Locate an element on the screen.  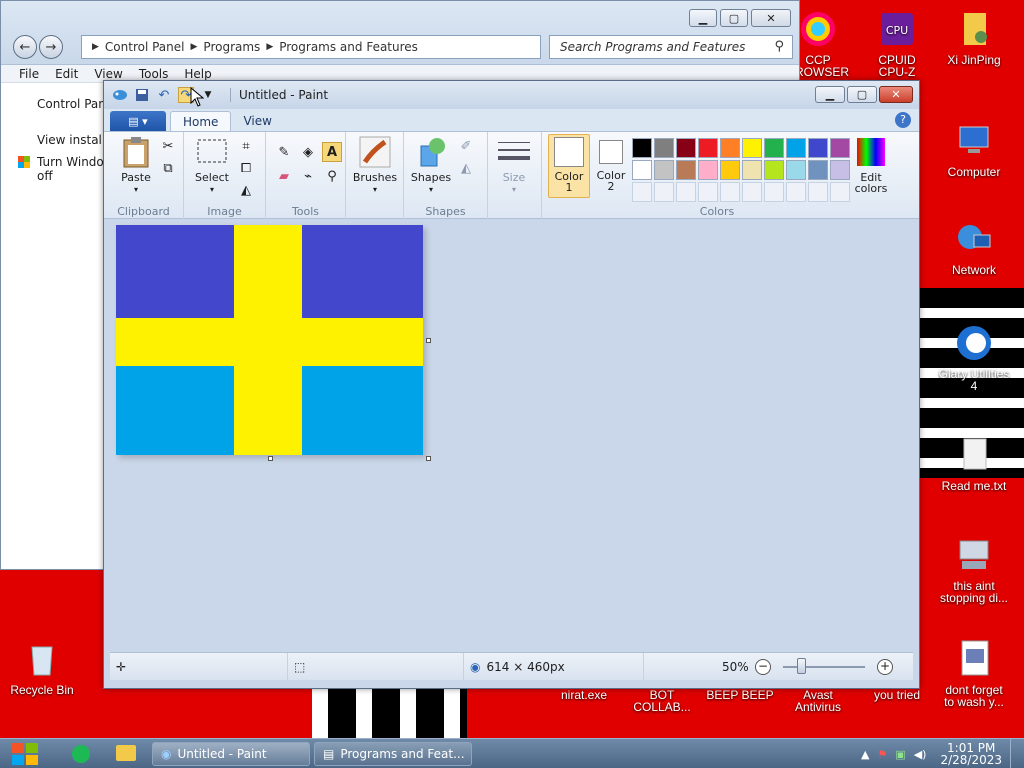
size-button: Size ▾ is located at coordinates (514, 165).